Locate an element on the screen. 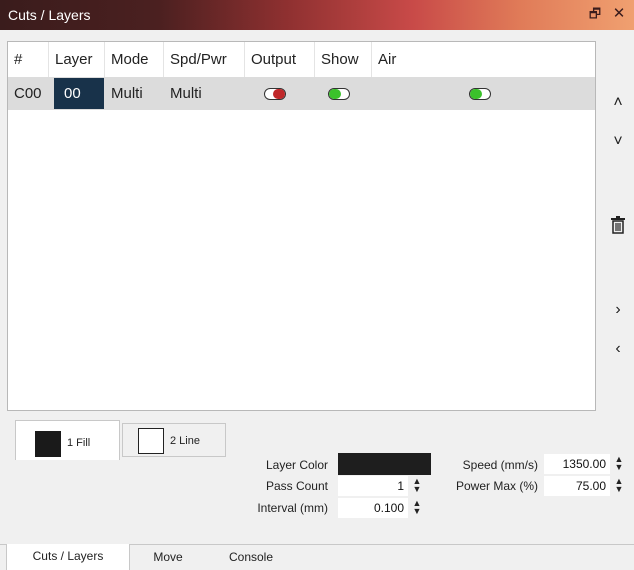 Image resolution: width=634 pixels, height=570 pixels. tab-move: Move is located at coordinates (168, 557).